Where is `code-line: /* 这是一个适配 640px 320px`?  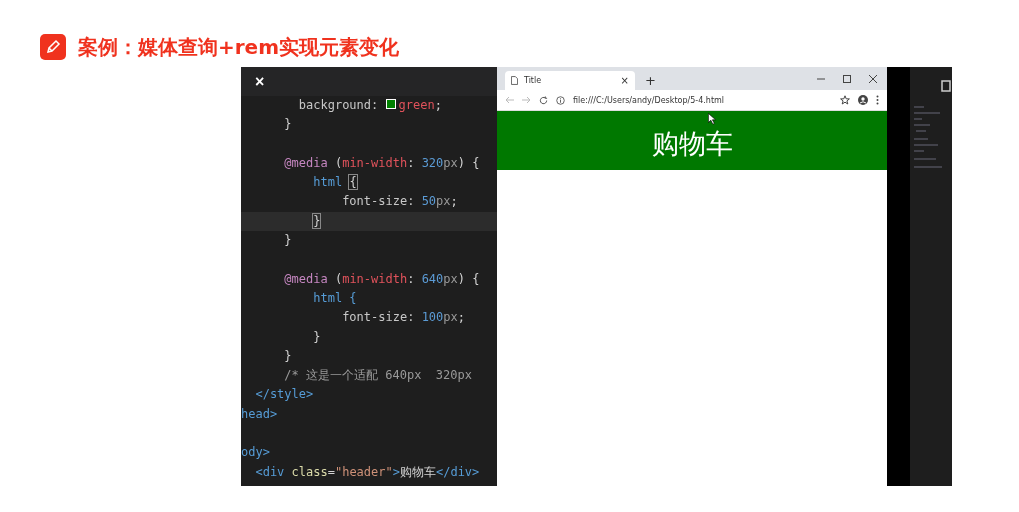 code-line: /* 这是一个适配 640px 320px is located at coordinates (378, 376).